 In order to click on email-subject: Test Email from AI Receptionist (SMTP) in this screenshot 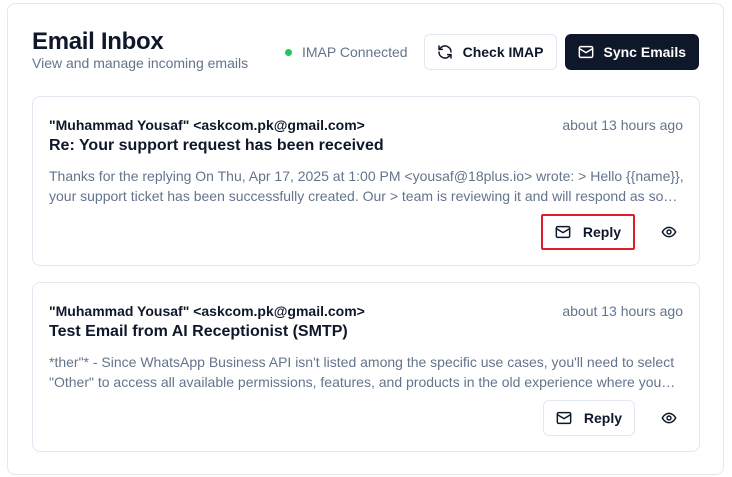, I will do `click(198, 331)`.